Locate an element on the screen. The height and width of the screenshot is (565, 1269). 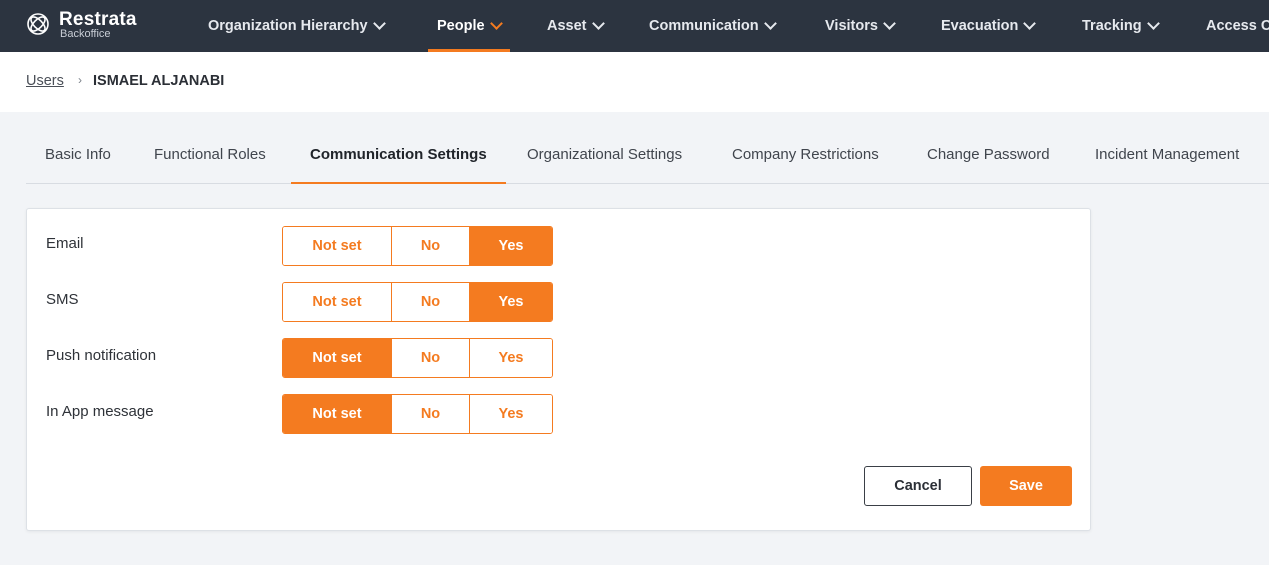
sms-setting-toggle: Not set No Yes is located at coordinates (417, 302).